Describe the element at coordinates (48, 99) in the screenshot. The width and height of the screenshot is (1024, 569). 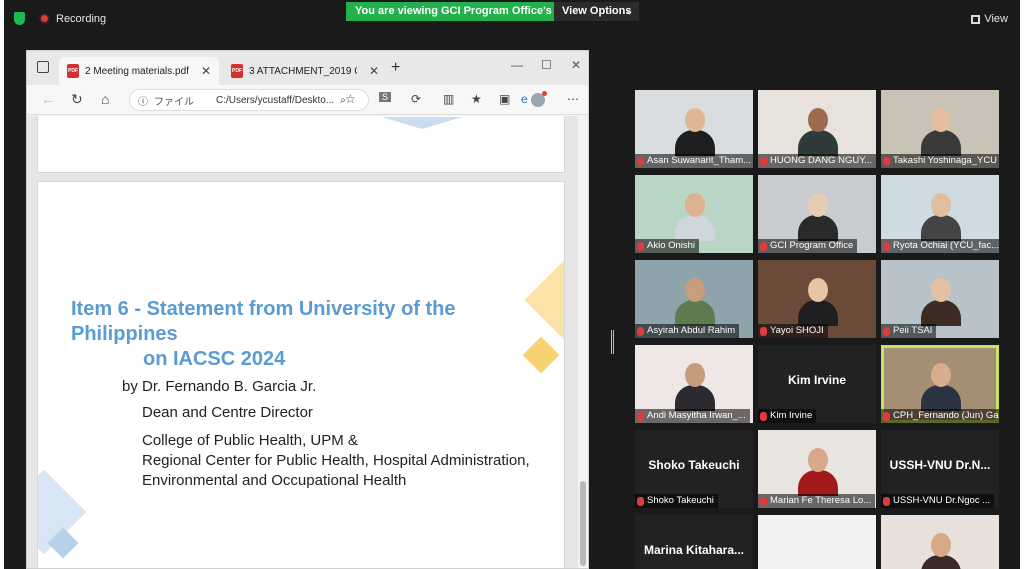
I see `back-icon: ←` at that location.